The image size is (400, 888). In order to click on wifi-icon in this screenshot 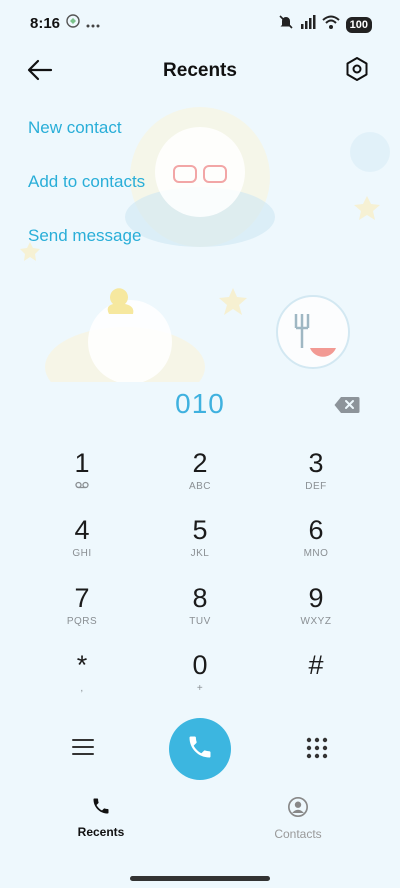, I will do `click(330, 24)`.